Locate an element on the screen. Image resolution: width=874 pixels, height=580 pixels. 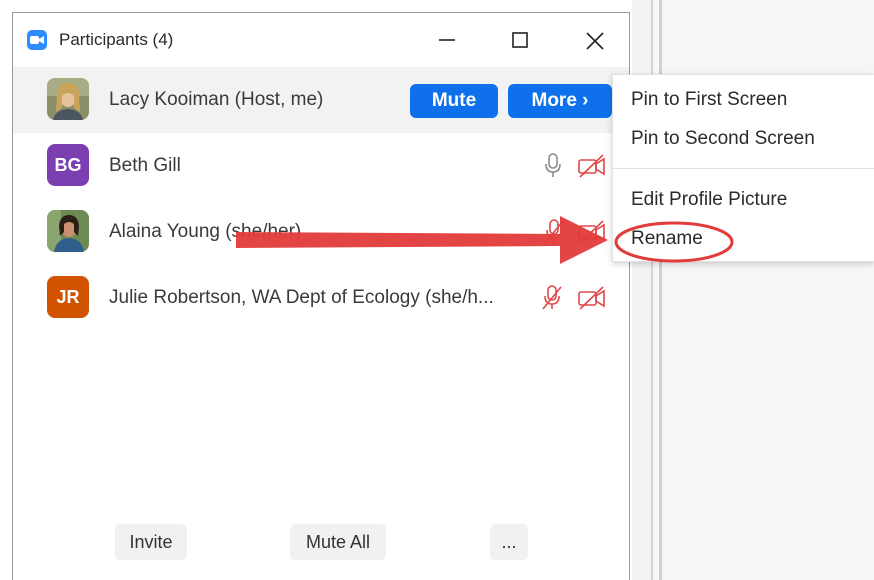
mic-off-icon is located at coordinates (552, 300).